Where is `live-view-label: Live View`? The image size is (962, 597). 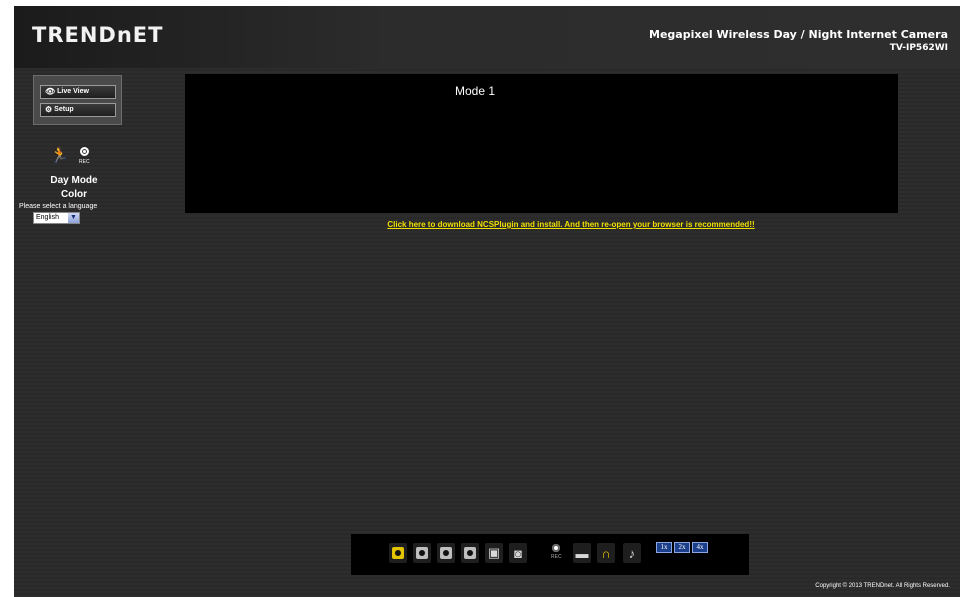 live-view-label: Live View is located at coordinates (73, 91).